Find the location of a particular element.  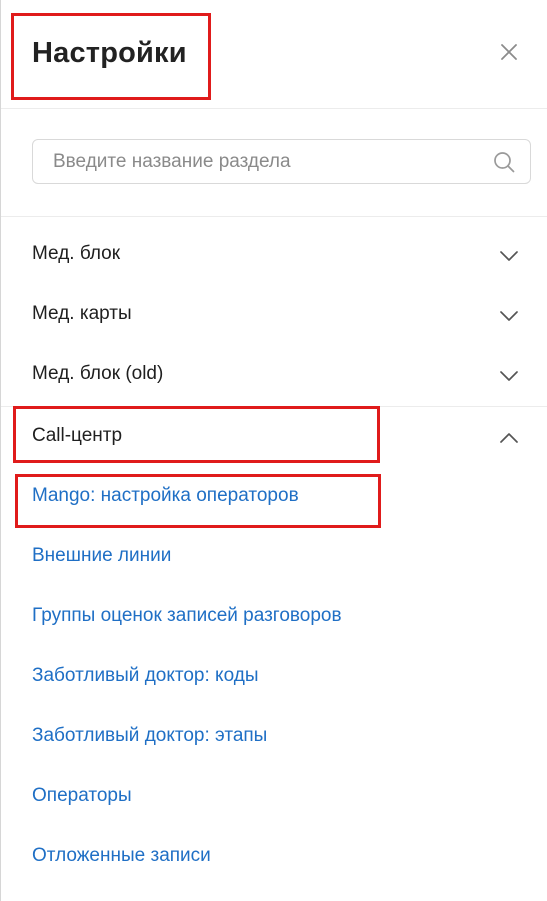

menu-link-external-lines: Внешние линии is located at coordinates (101, 556).